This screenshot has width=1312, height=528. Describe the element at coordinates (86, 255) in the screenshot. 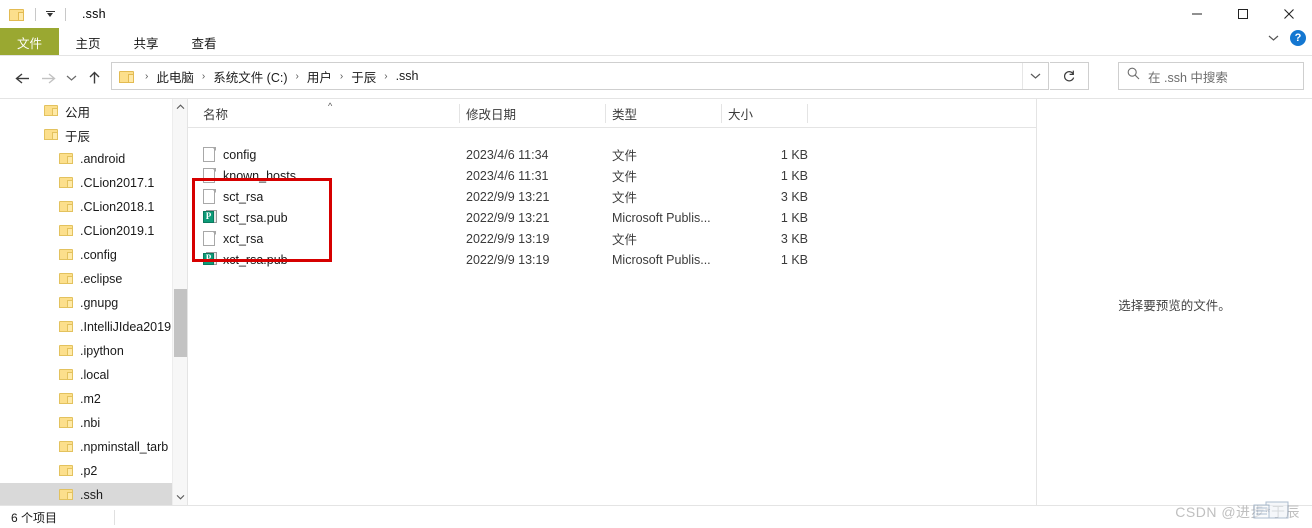

I see `tree-item-config: .config` at that location.